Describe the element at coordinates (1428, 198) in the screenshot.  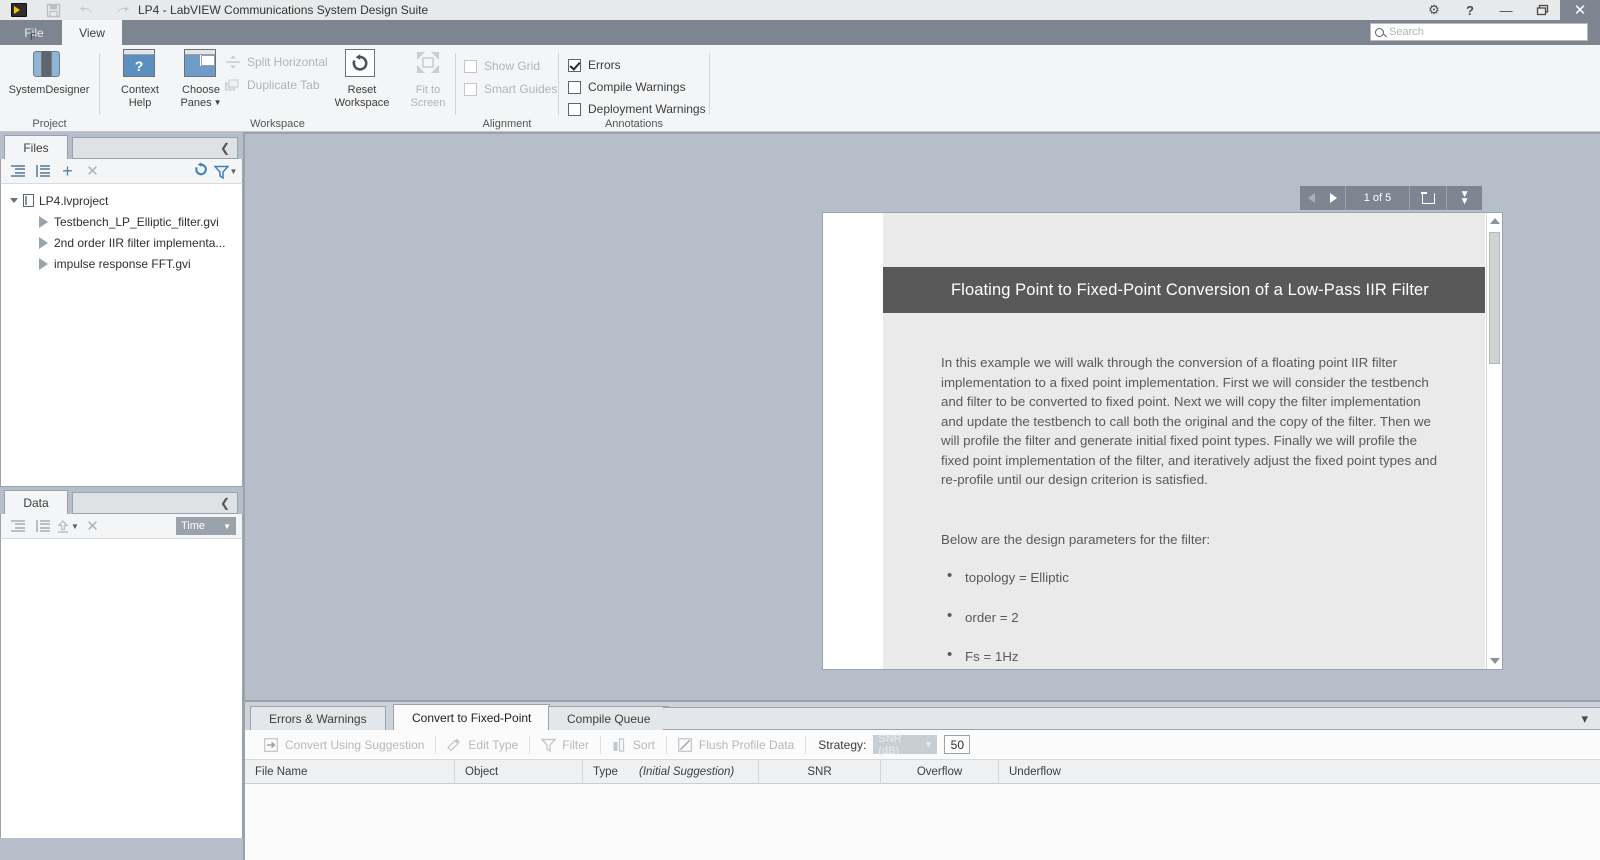
I see `pop-out-button` at that location.